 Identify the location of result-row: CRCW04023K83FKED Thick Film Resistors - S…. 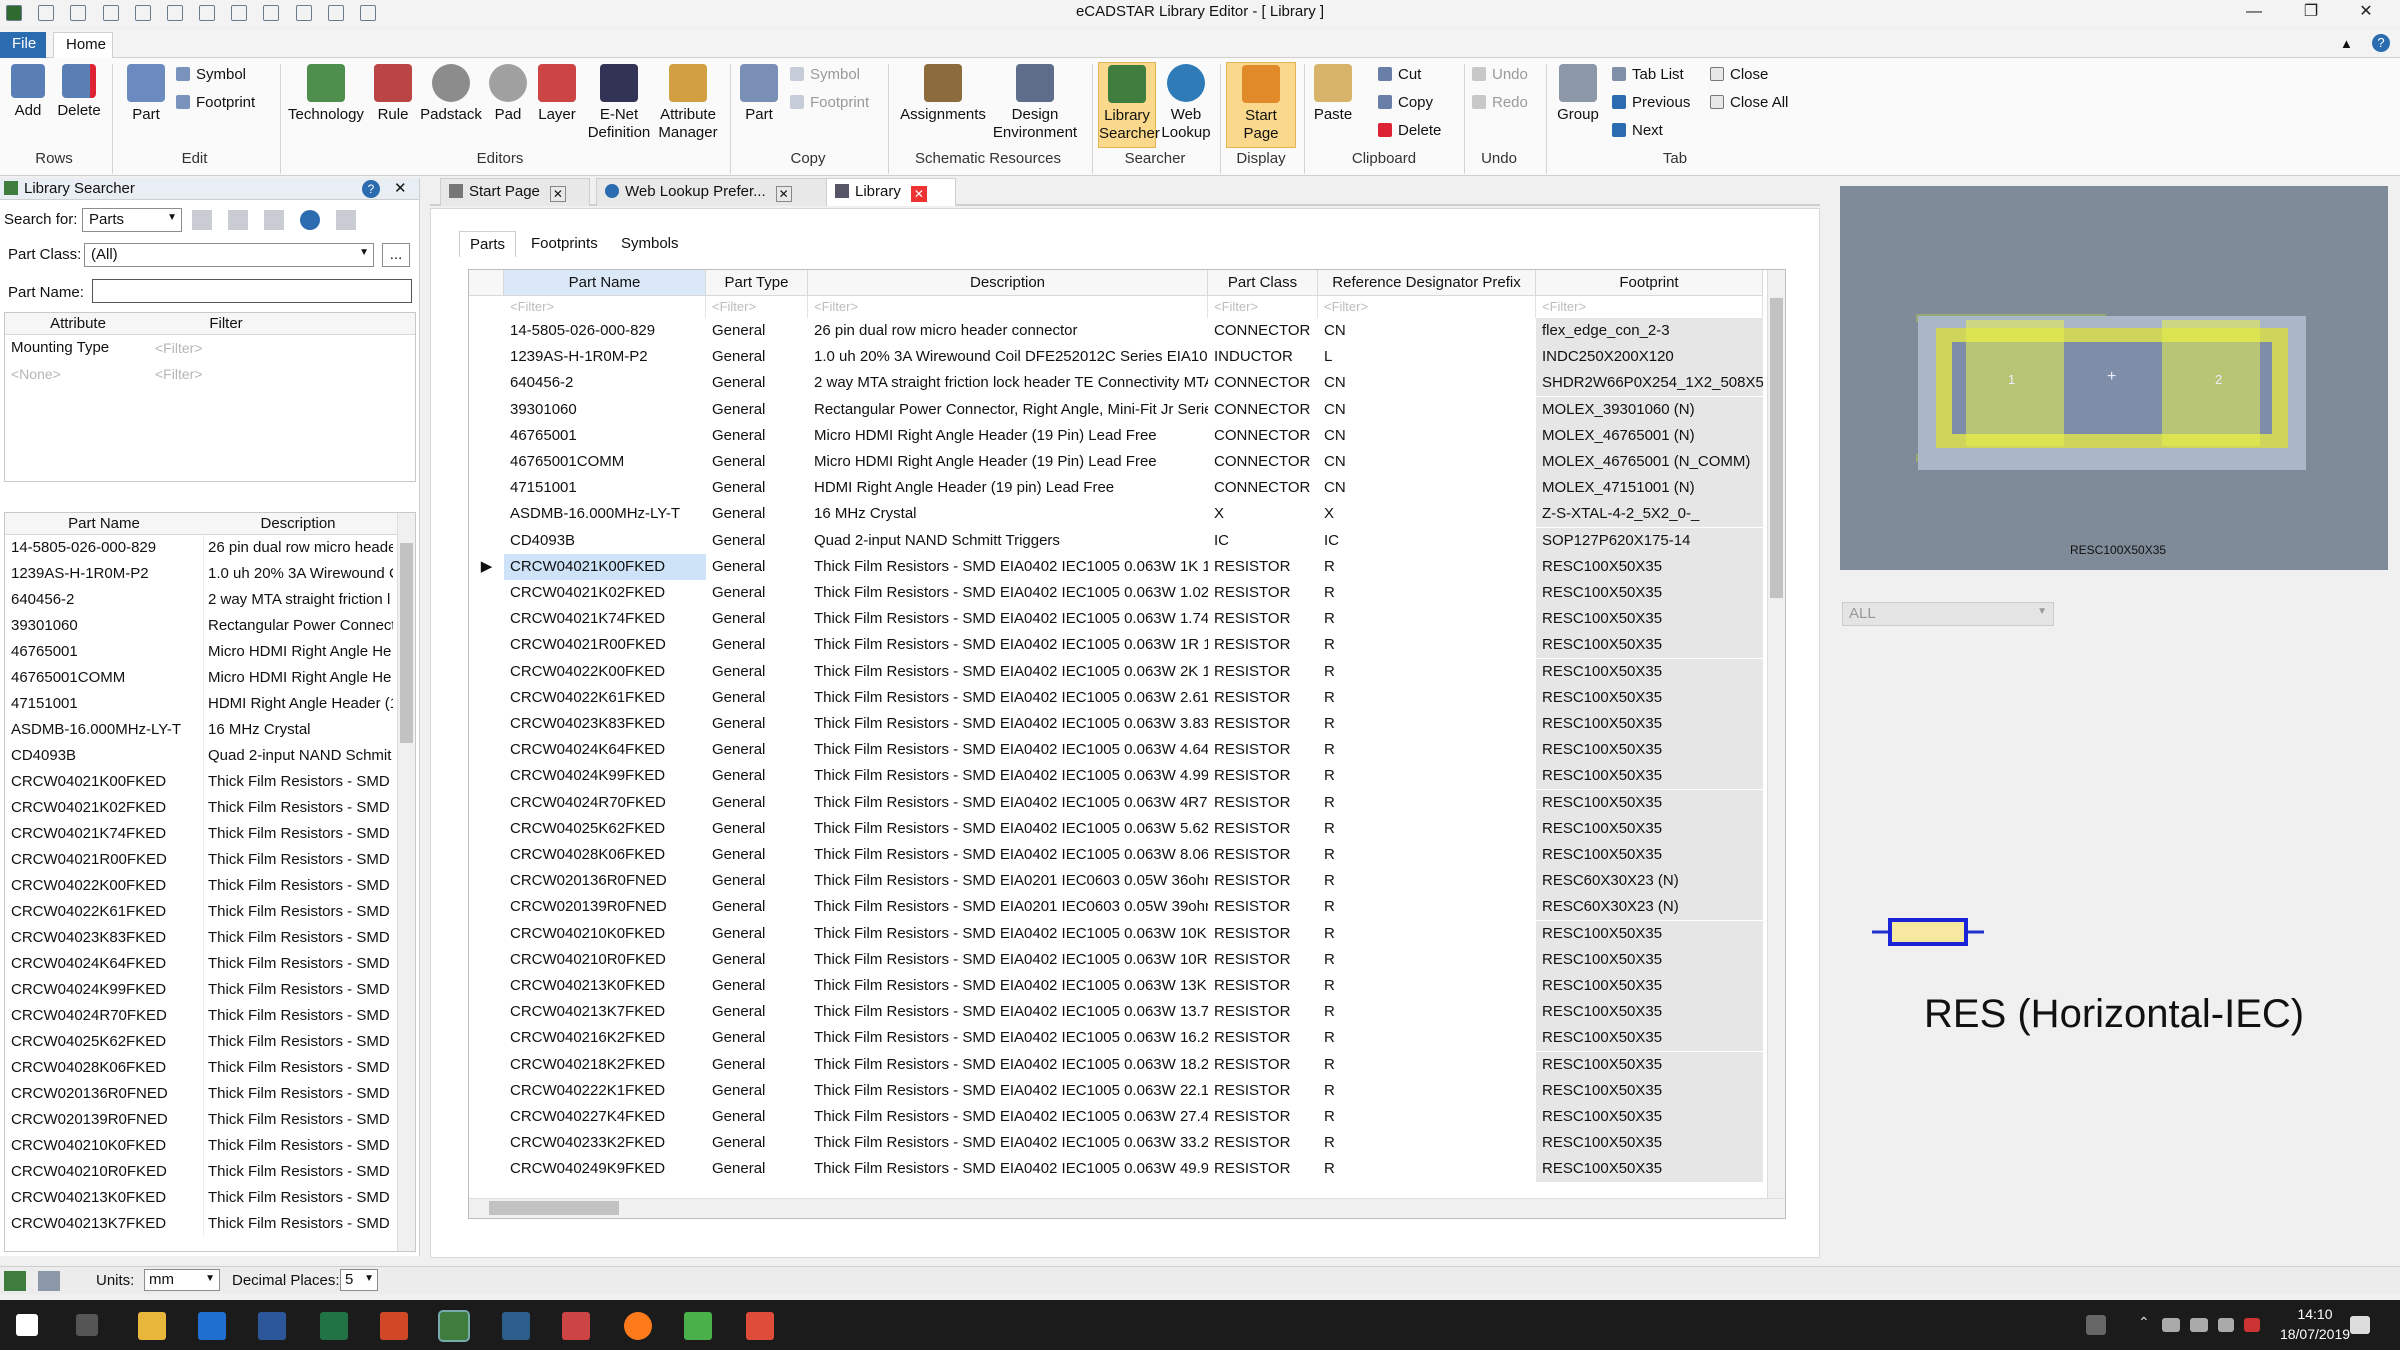
(210, 938).